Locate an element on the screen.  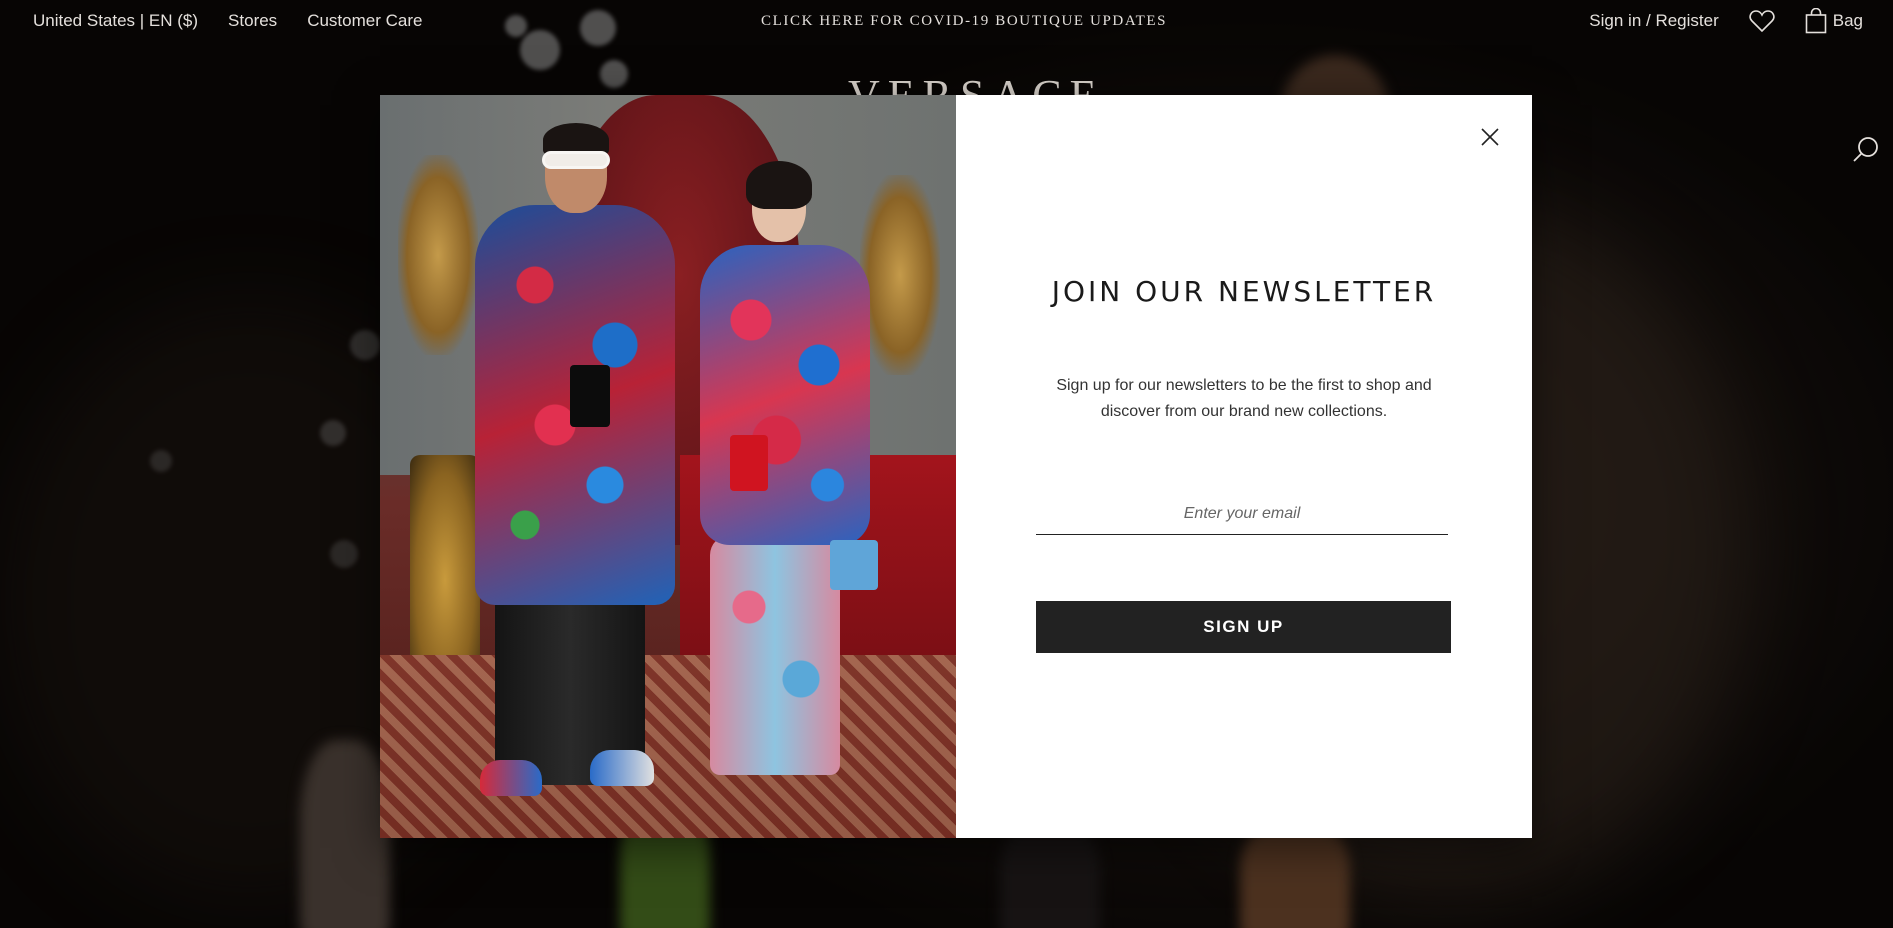
shopping-bag-icon is located at coordinates (1816, 21).